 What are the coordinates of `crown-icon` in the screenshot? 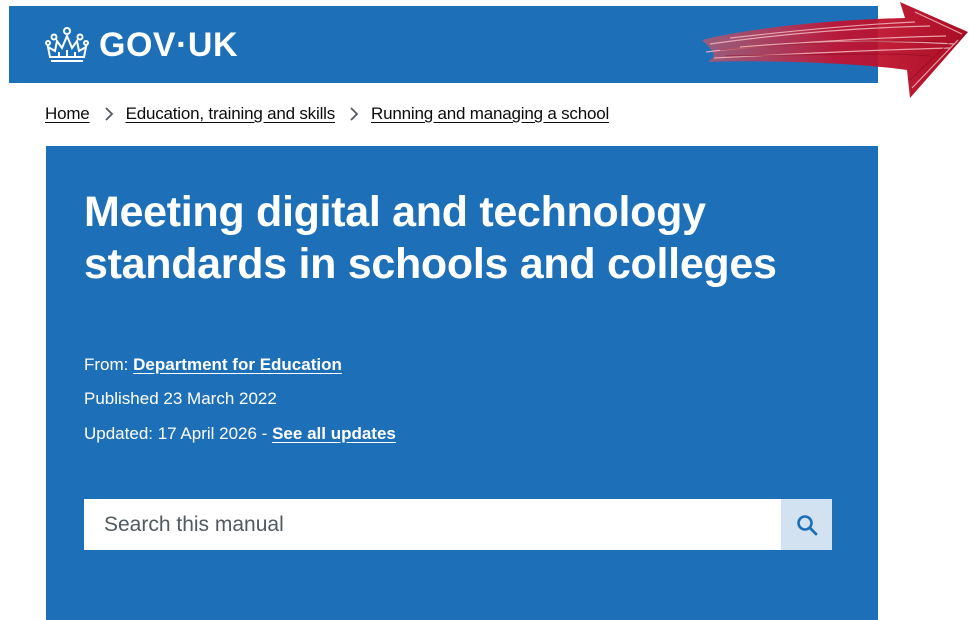 It's located at (67, 44).